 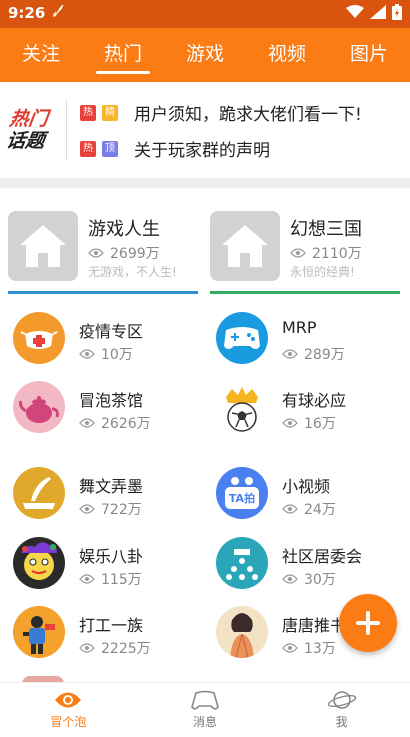 I want to click on battery-icon, so click(x=397, y=12).